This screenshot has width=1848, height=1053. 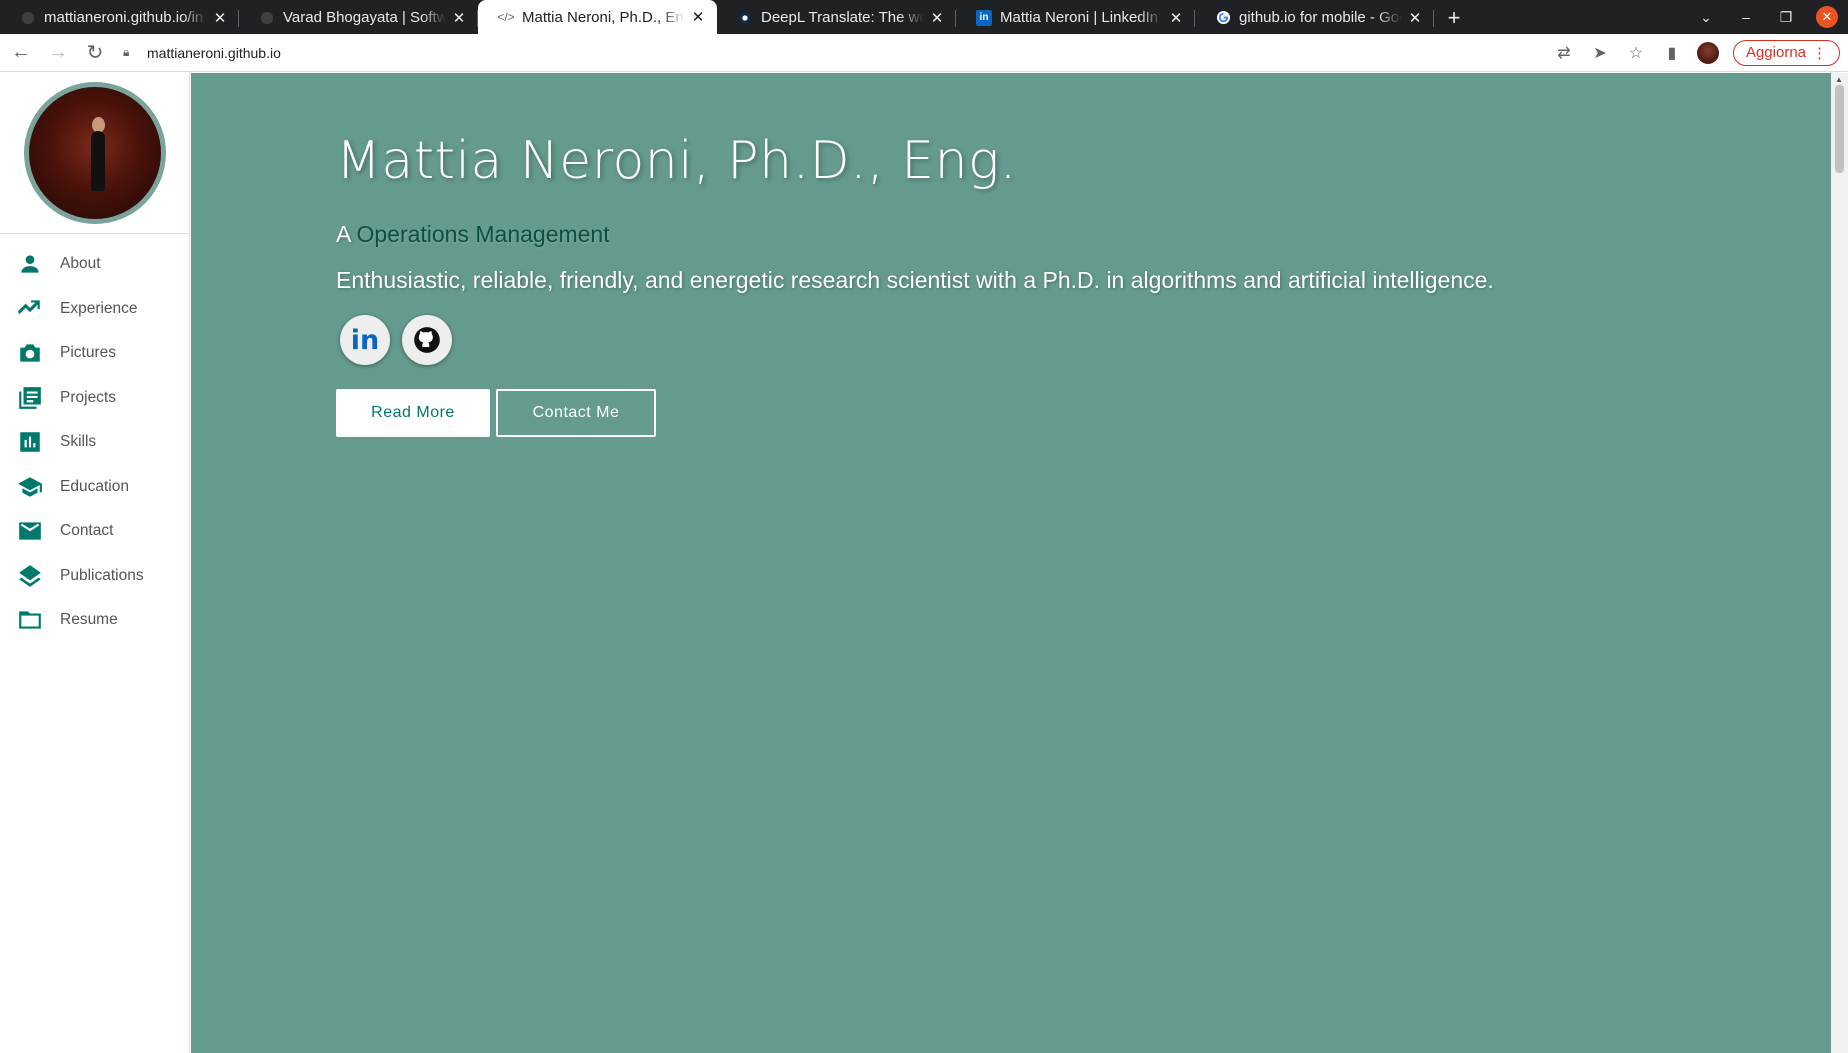 What do you see at coordinates (936, 413) in the screenshot?
I see `hero-buttons: Read More Contact Me` at bounding box center [936, 413].